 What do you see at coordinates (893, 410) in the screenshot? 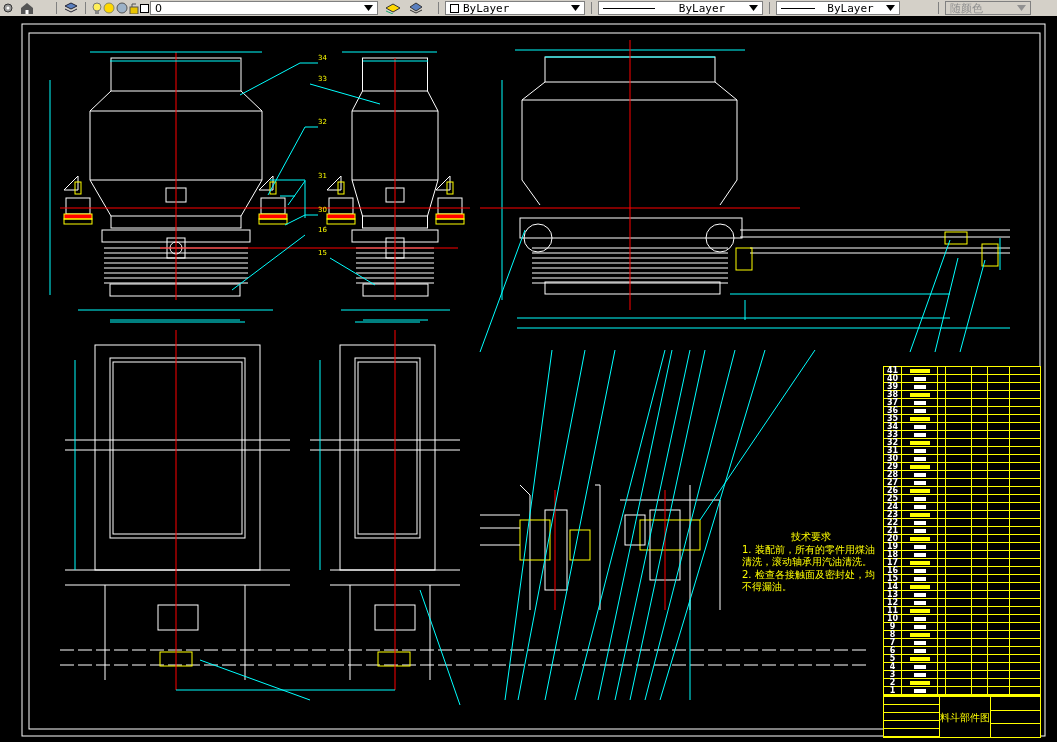
I see `item-number-cell: 36` at bounding box center [893, 410].